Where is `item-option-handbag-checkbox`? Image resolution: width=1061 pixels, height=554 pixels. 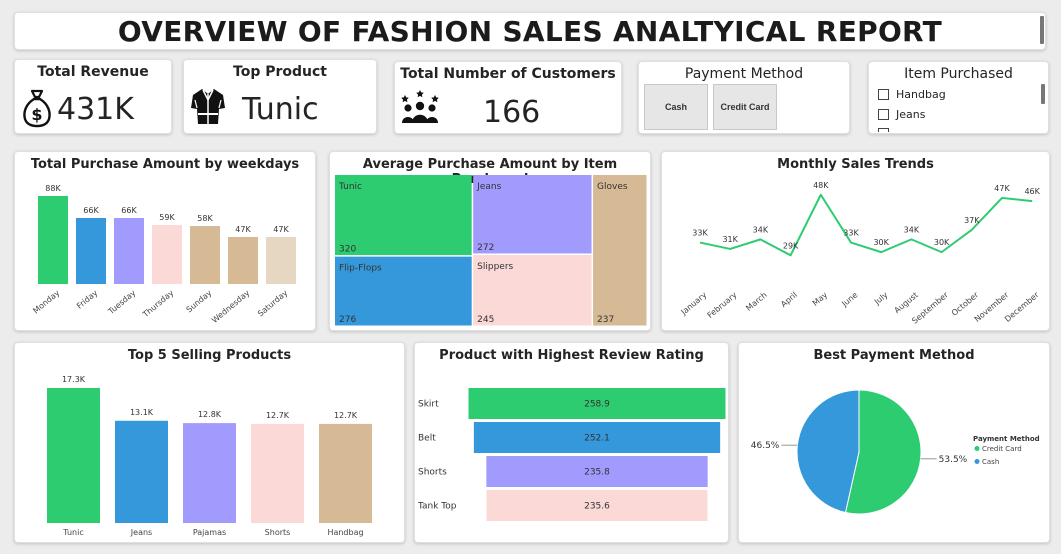
item-option-handbag-checkbox is located at coordinates (883, 94).